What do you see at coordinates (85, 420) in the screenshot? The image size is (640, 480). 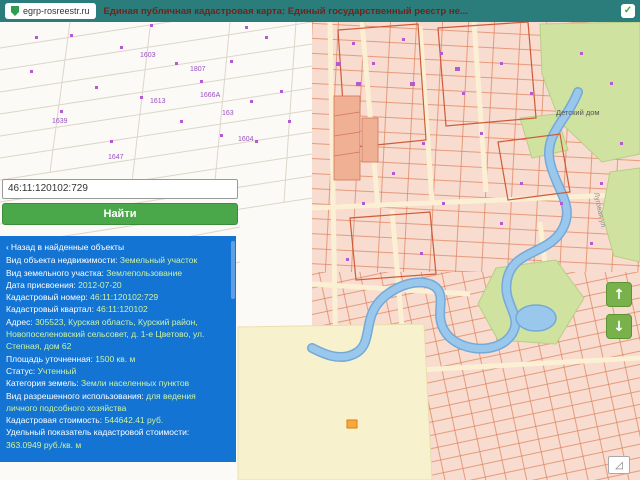 I see `info-row: Кадастровая стоимость: 544642.41 руб.` at bounding box center [85, 420].